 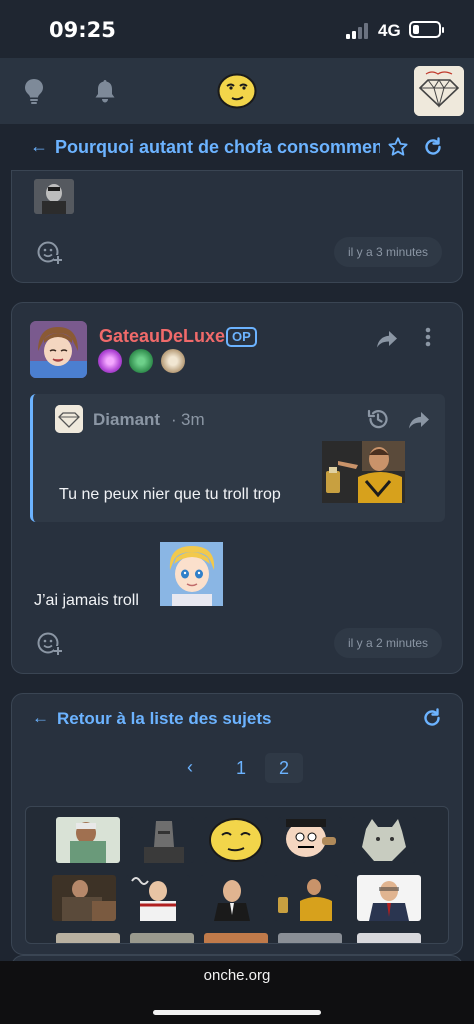 What do you see at coordinates (193, 419) in the screenshot?
I see `quote-time: 3m` at bounding box center [193, 419].